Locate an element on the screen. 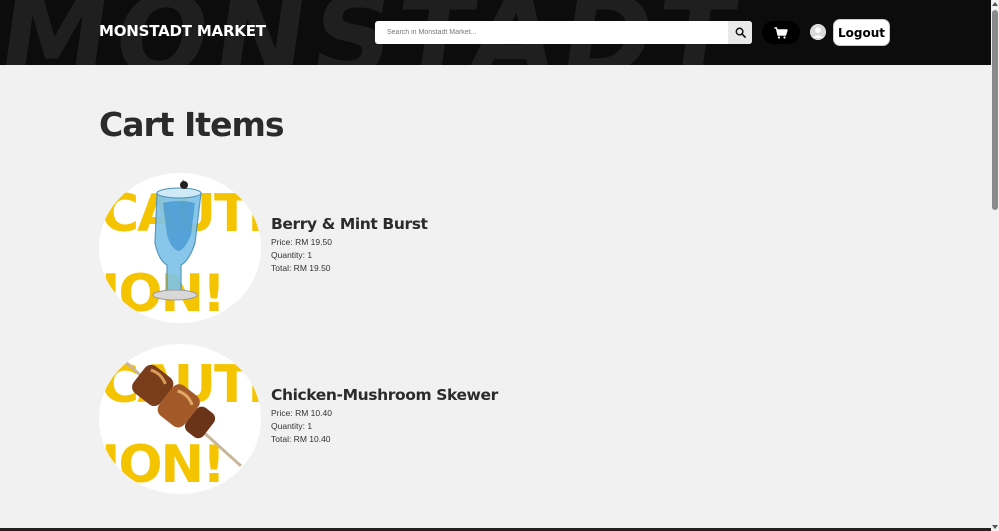 The width and height of the screenshot is (999, 531). search-bar is located at coordinates (563, 32).